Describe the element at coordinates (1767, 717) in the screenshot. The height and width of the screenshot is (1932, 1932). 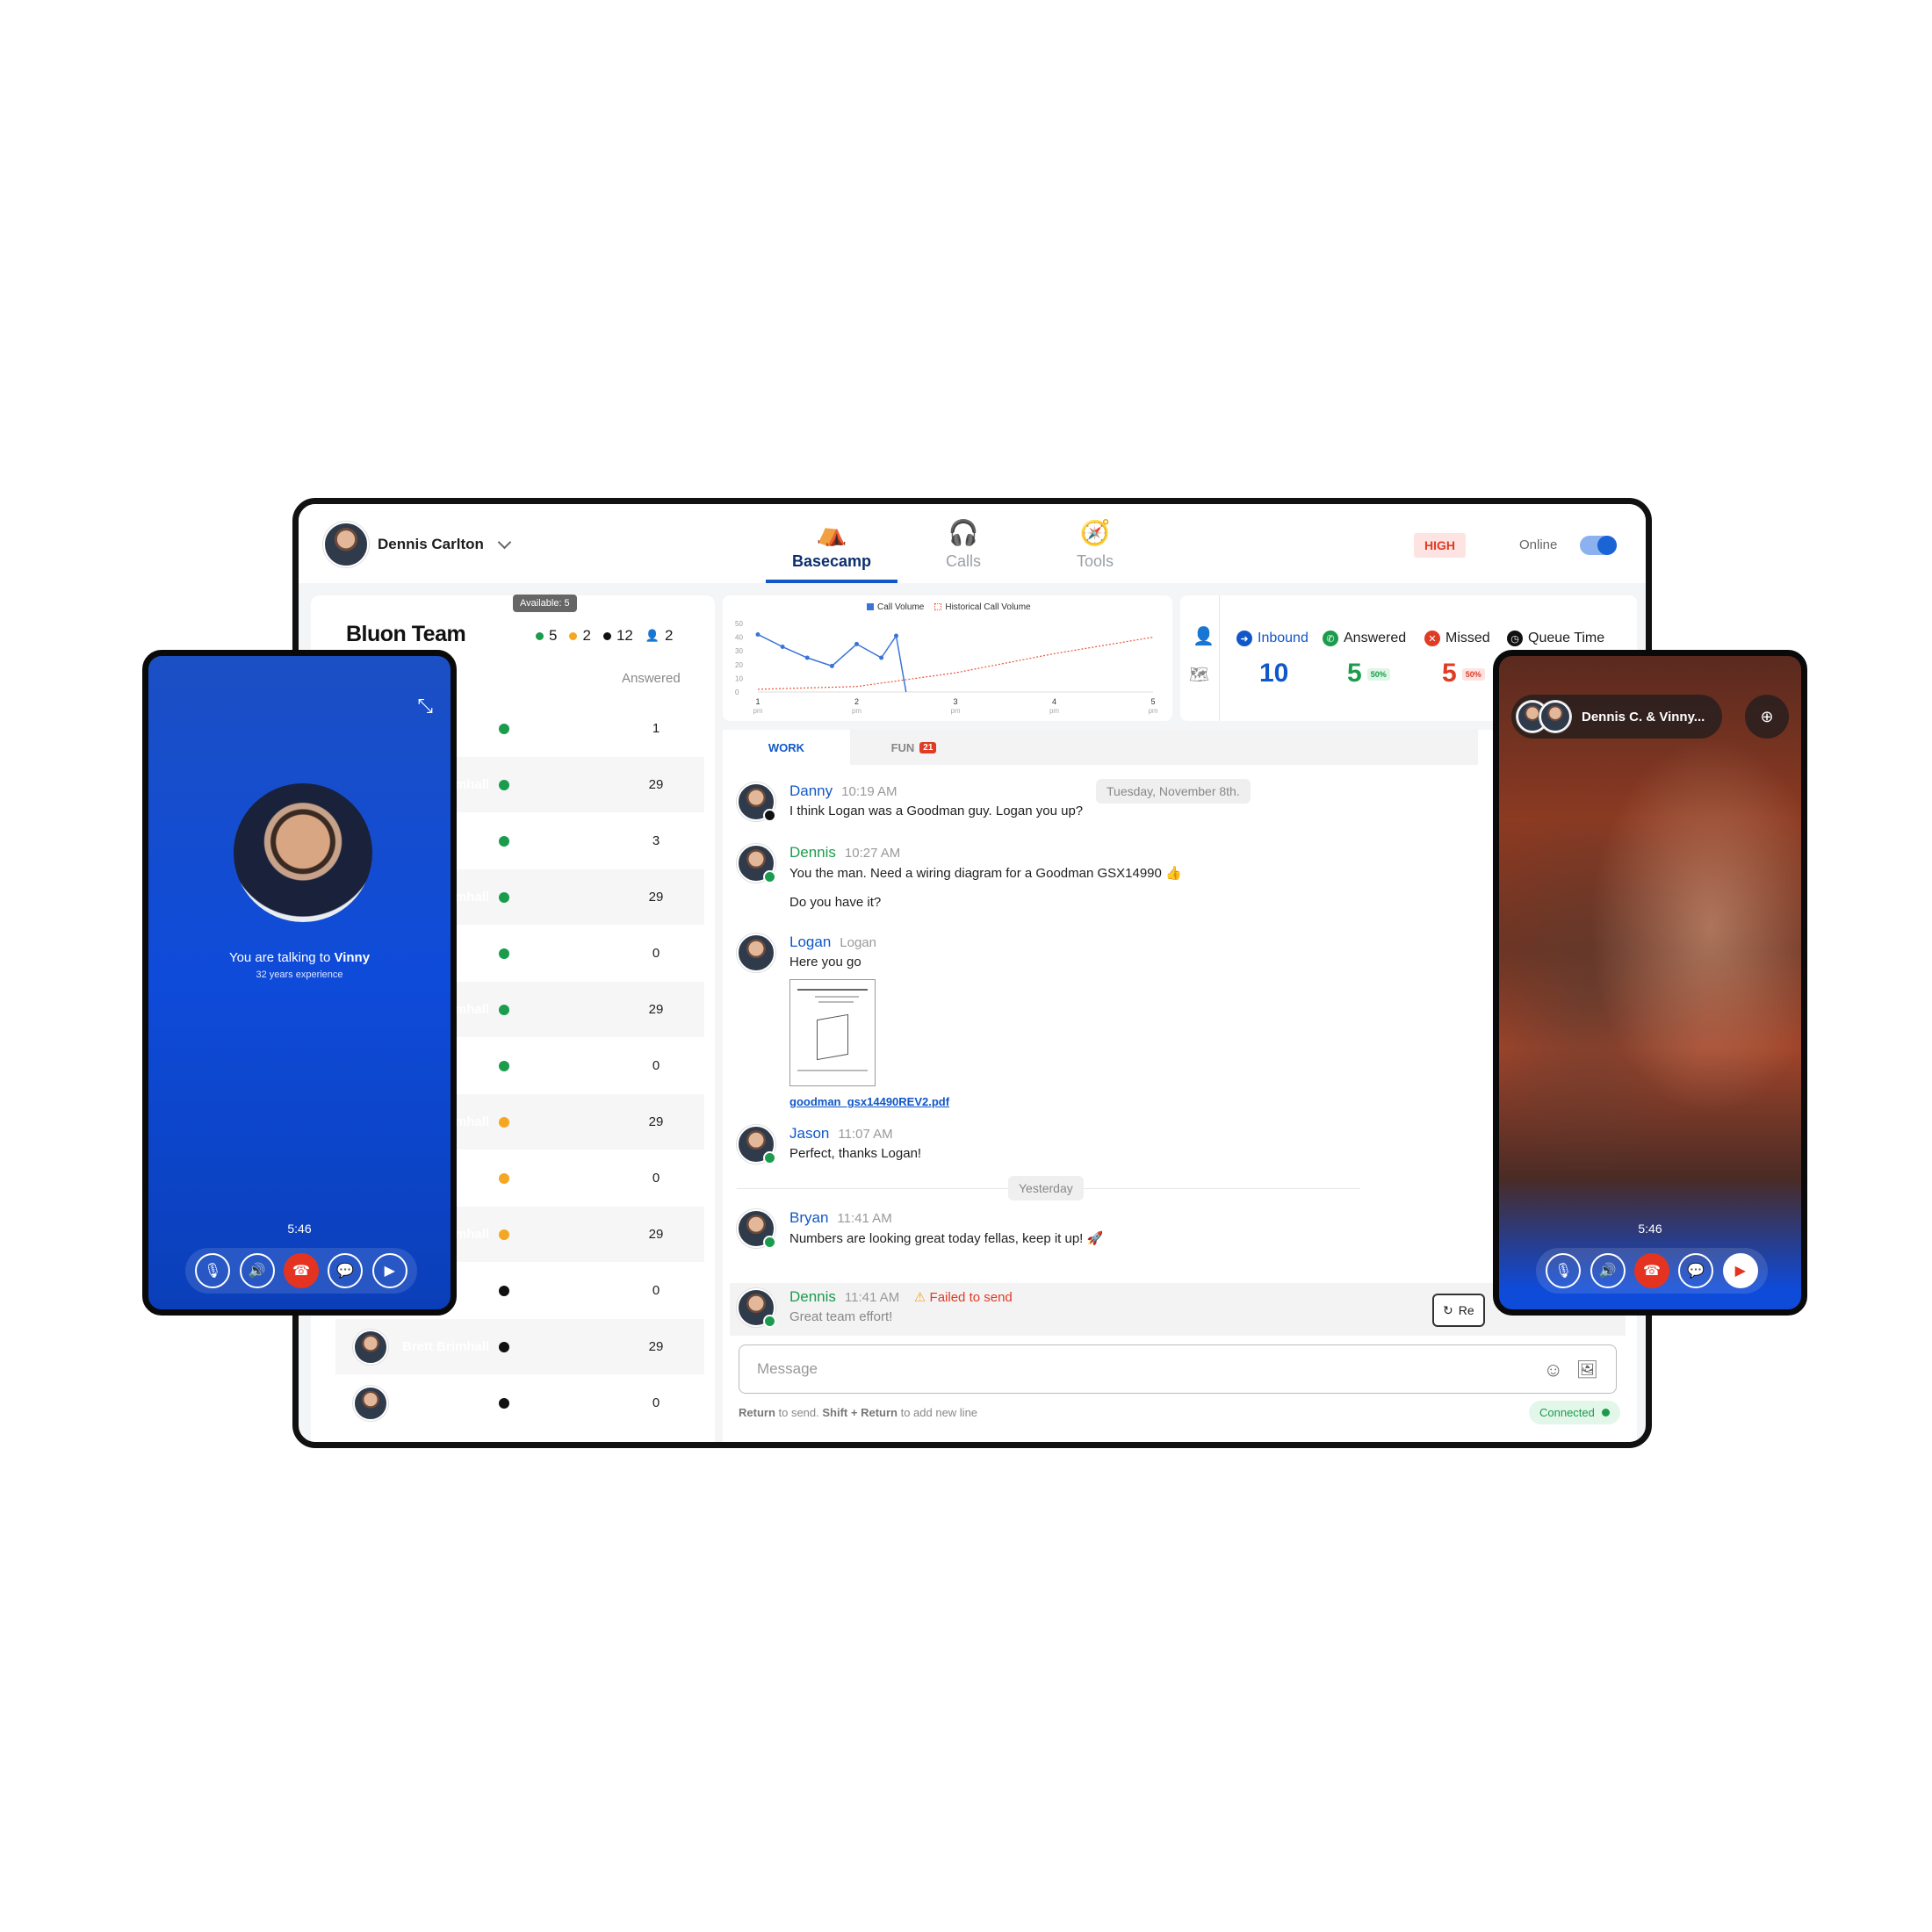
I see `add-participant-icon: ⊕` at that location.